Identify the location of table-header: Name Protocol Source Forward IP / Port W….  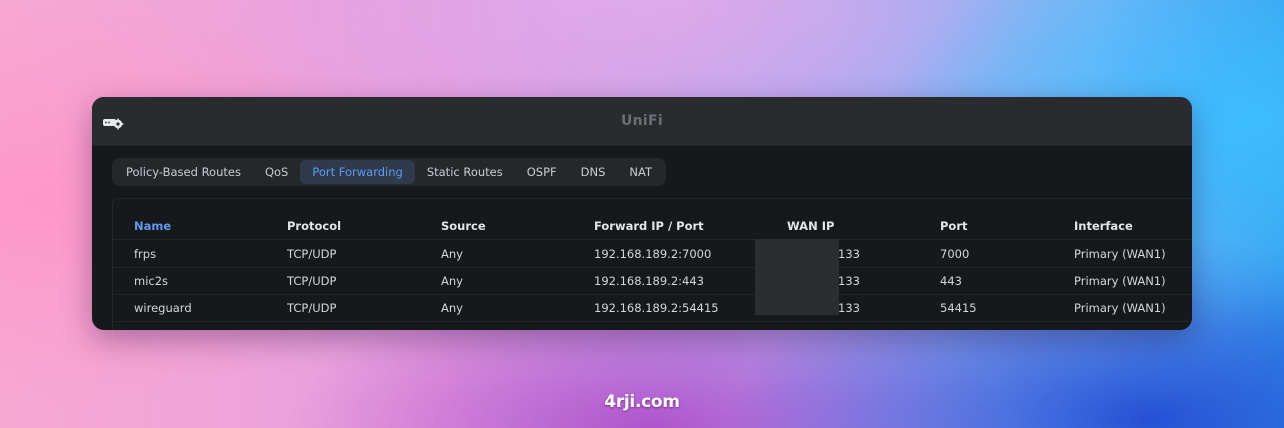
(652, 226).